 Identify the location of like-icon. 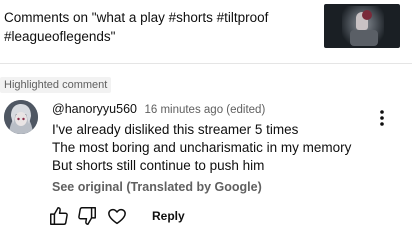
(59, 216).